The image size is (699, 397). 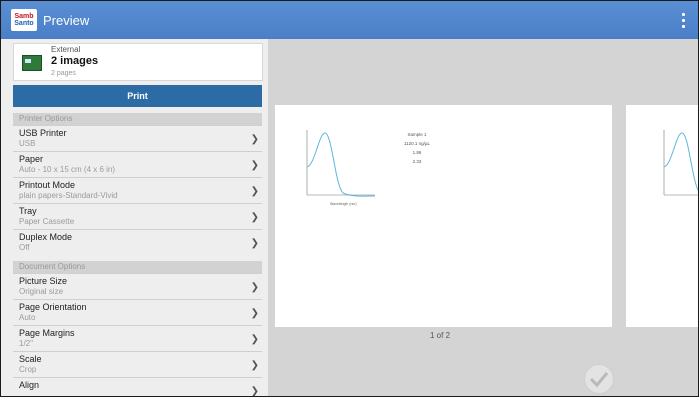 What do you see at coordinates (440, 335) in the screenshot?
I see `page-indicator: 1 of 2` at bounding box center [440, 335].